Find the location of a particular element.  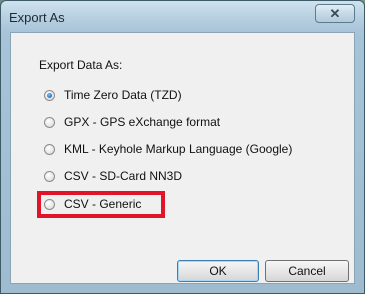

option-label: Time Zero Data (TZD) is located at coordinates (123, 95).